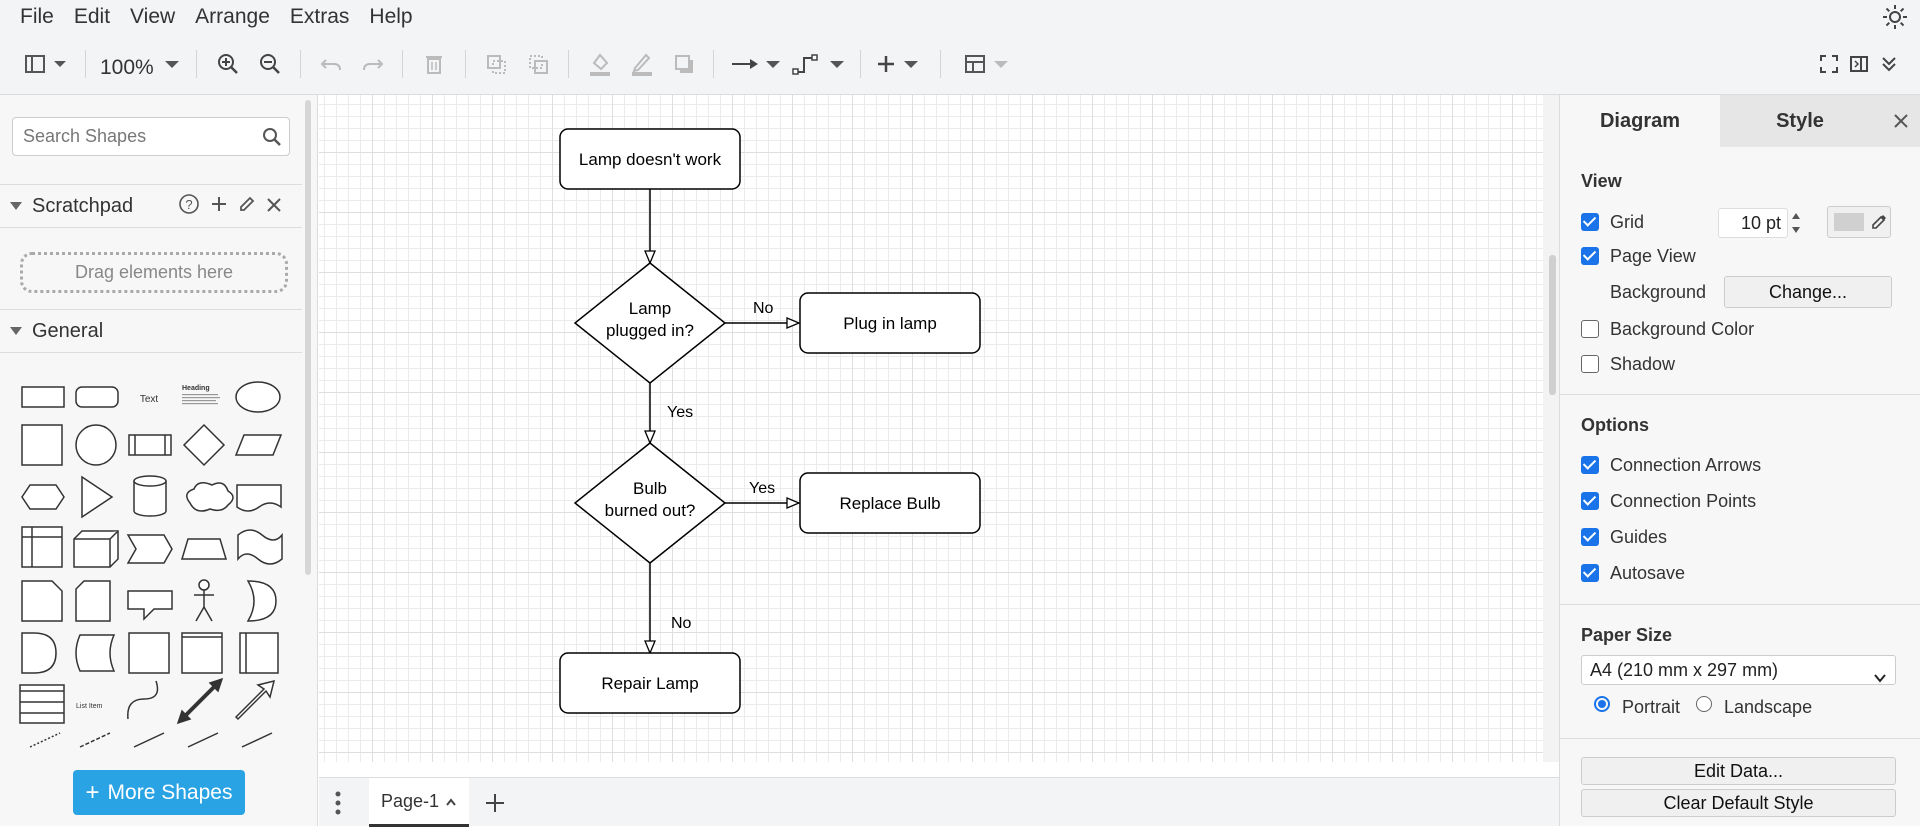  What do you see at coordinates (434, 64) in the screenshot?
I see `delete-icon` at bounding box center [434, 64].